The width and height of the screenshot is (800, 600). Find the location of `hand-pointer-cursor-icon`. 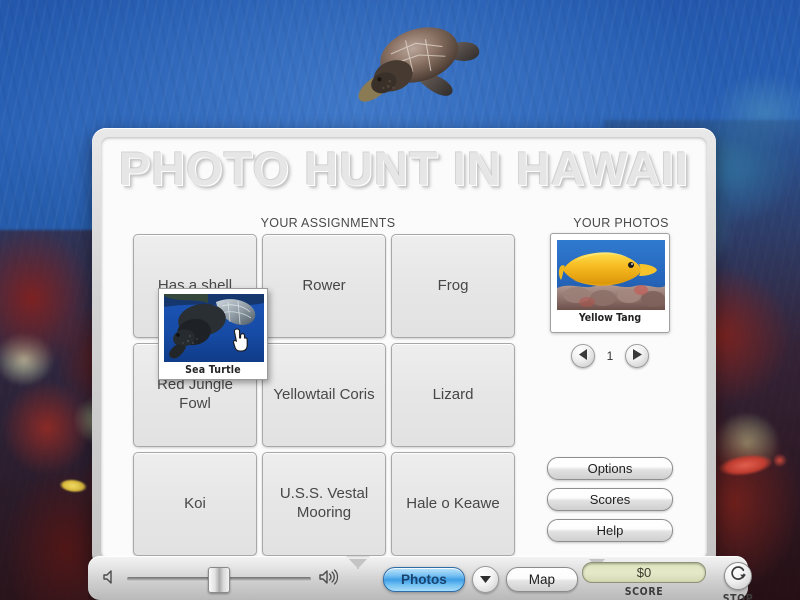

hand-pointer-cursor-icon is located at coordinates (241, 340).